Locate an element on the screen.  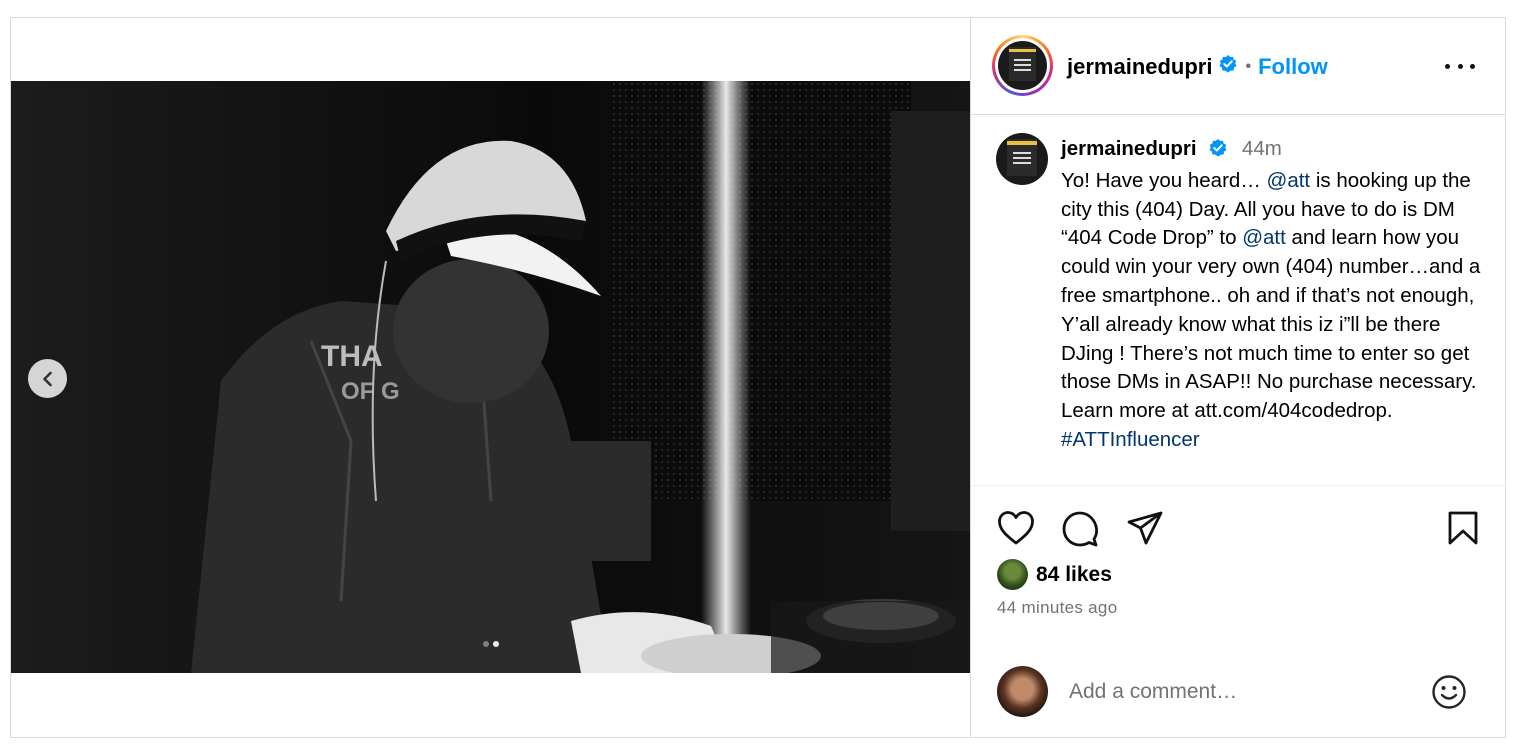
avatar-story-ring is located at coordinates (1022, 65).